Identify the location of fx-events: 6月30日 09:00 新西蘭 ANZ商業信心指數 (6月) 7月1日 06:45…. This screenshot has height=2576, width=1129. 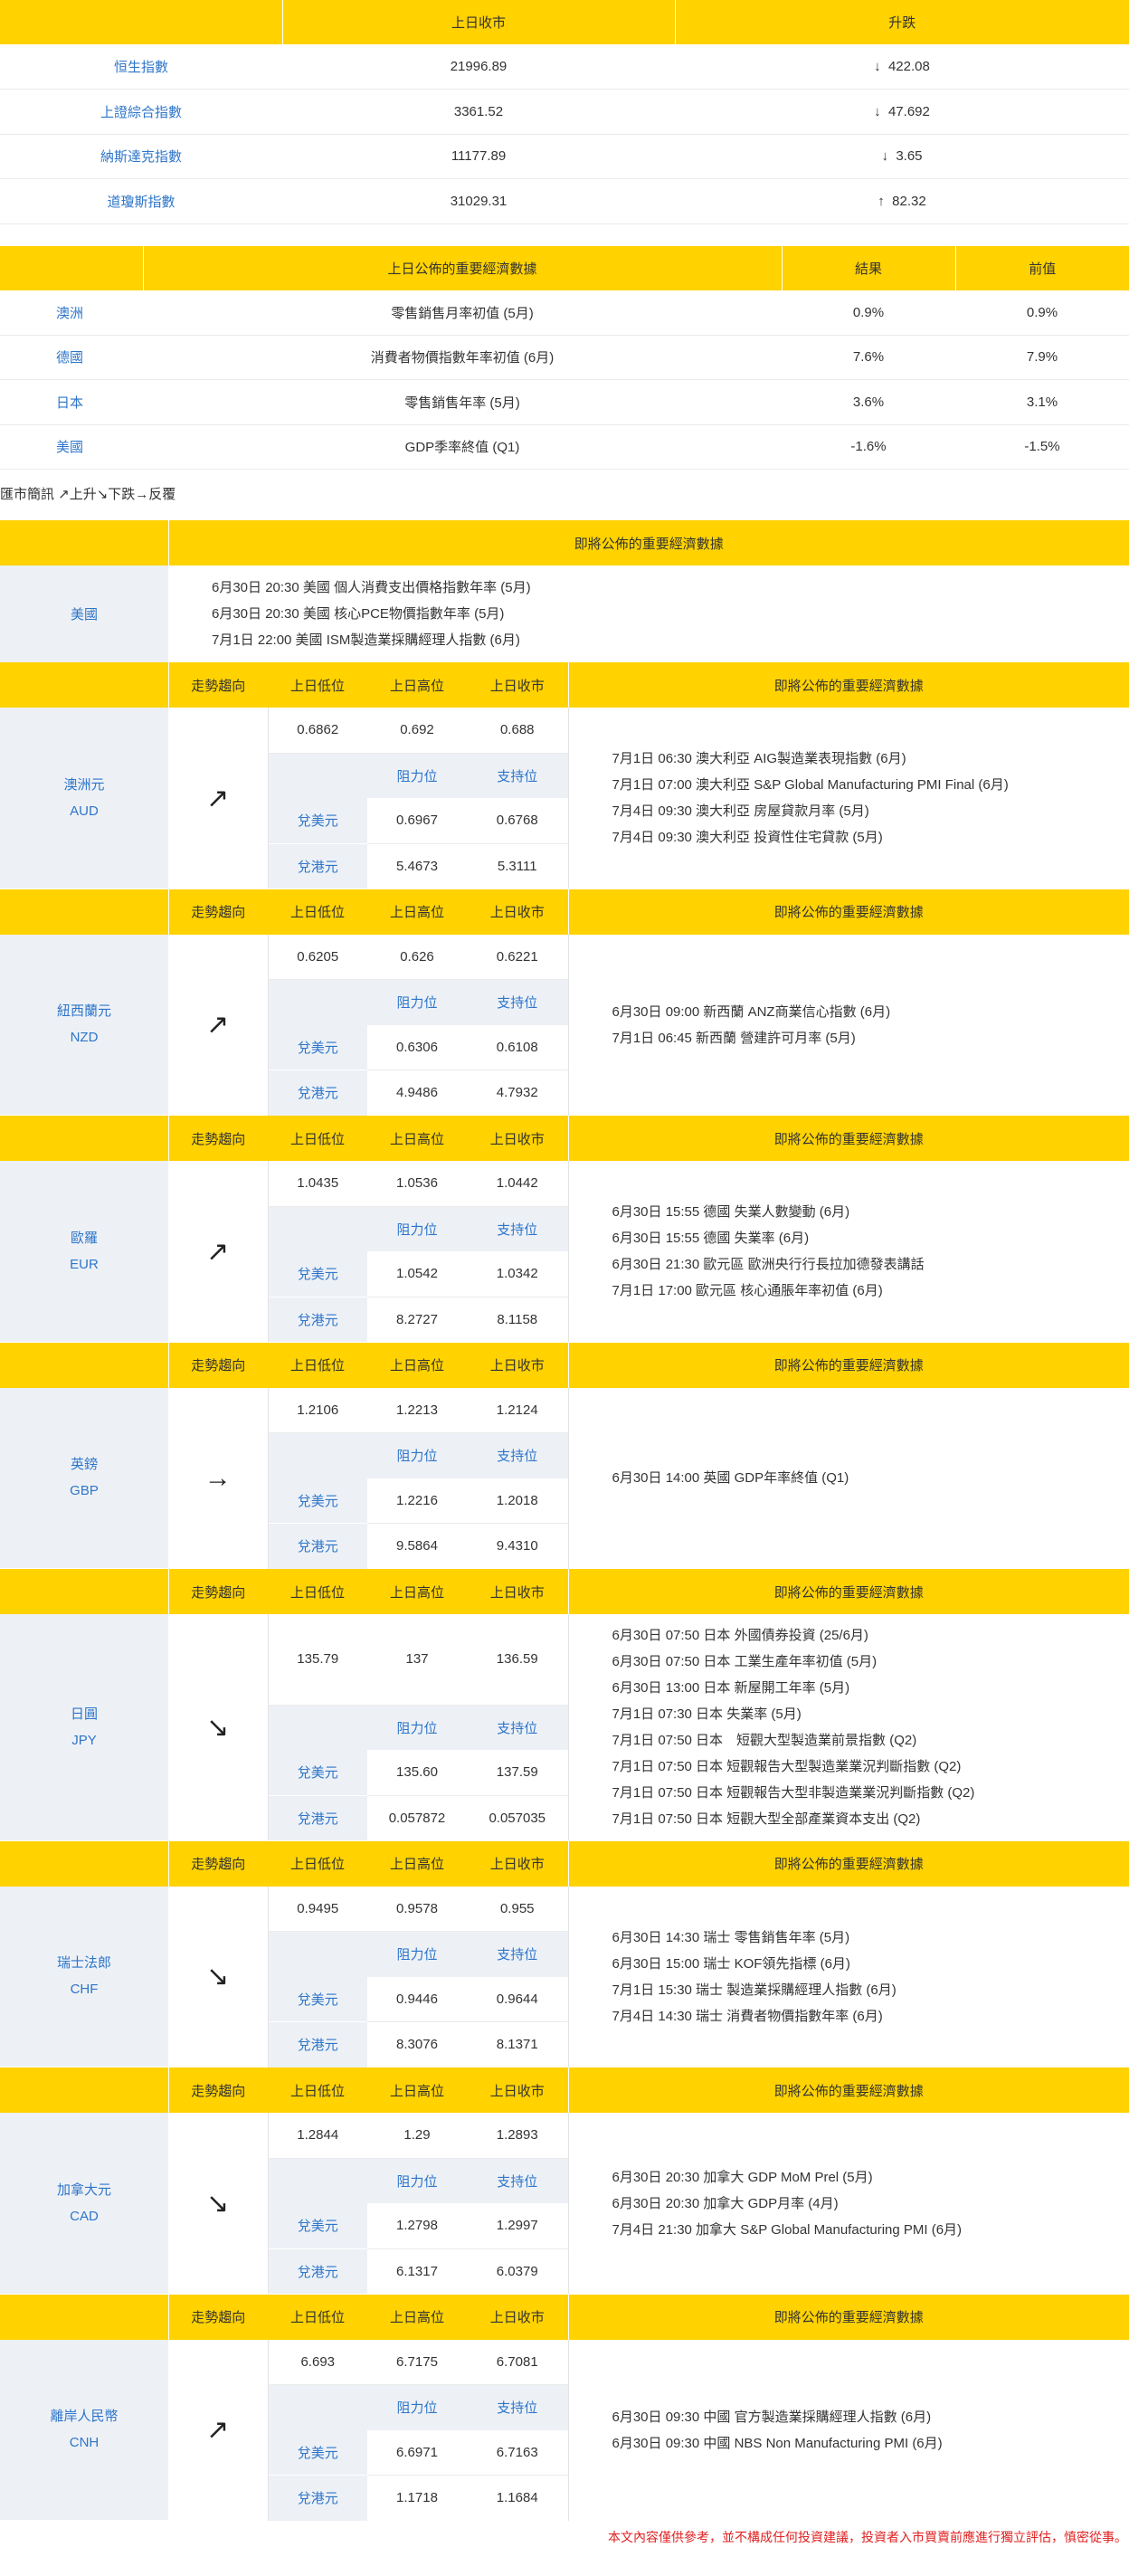
(848, 1025).